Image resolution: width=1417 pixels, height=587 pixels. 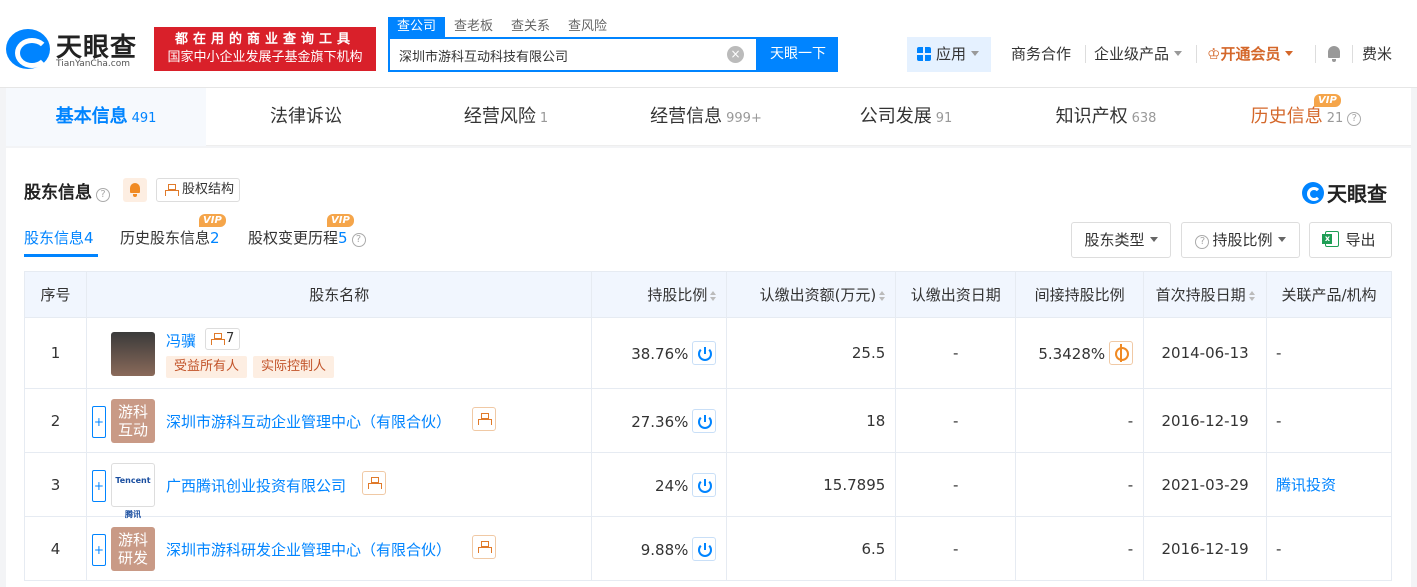 I want to click on search-tab-company: 查公司, so click(x=417, y=27).